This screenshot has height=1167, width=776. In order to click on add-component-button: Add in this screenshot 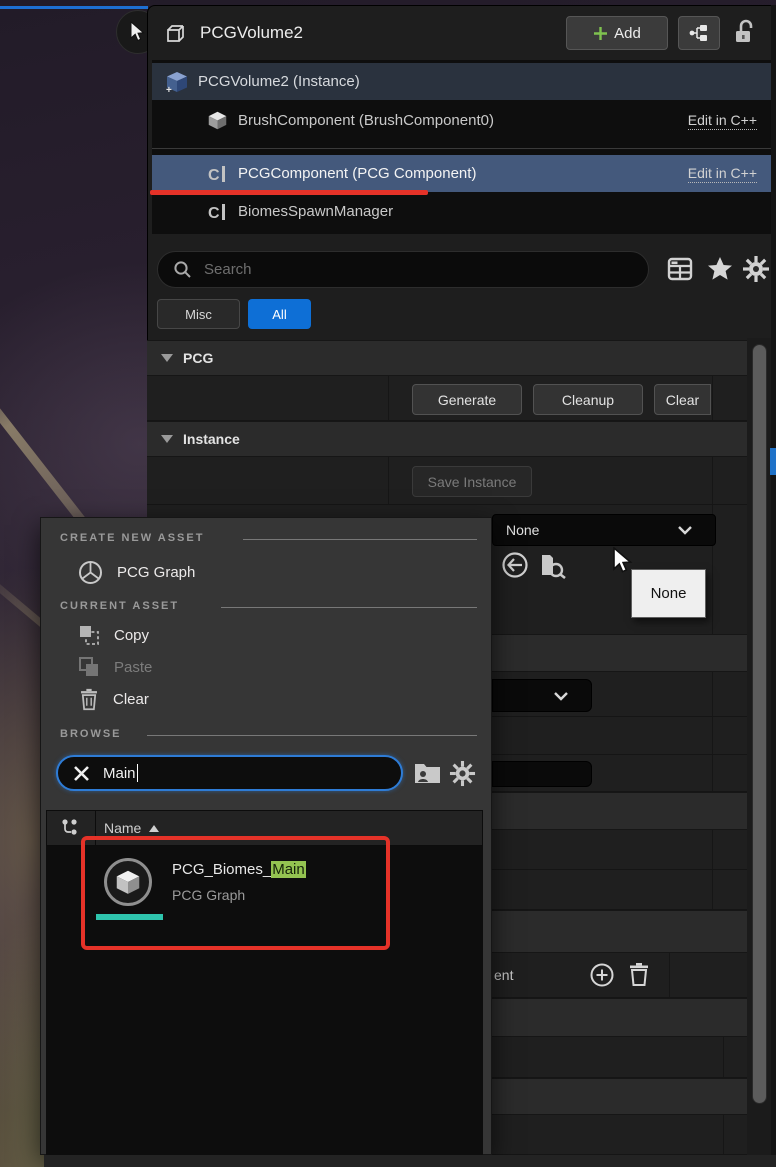, I will do `click(617, 33)`.